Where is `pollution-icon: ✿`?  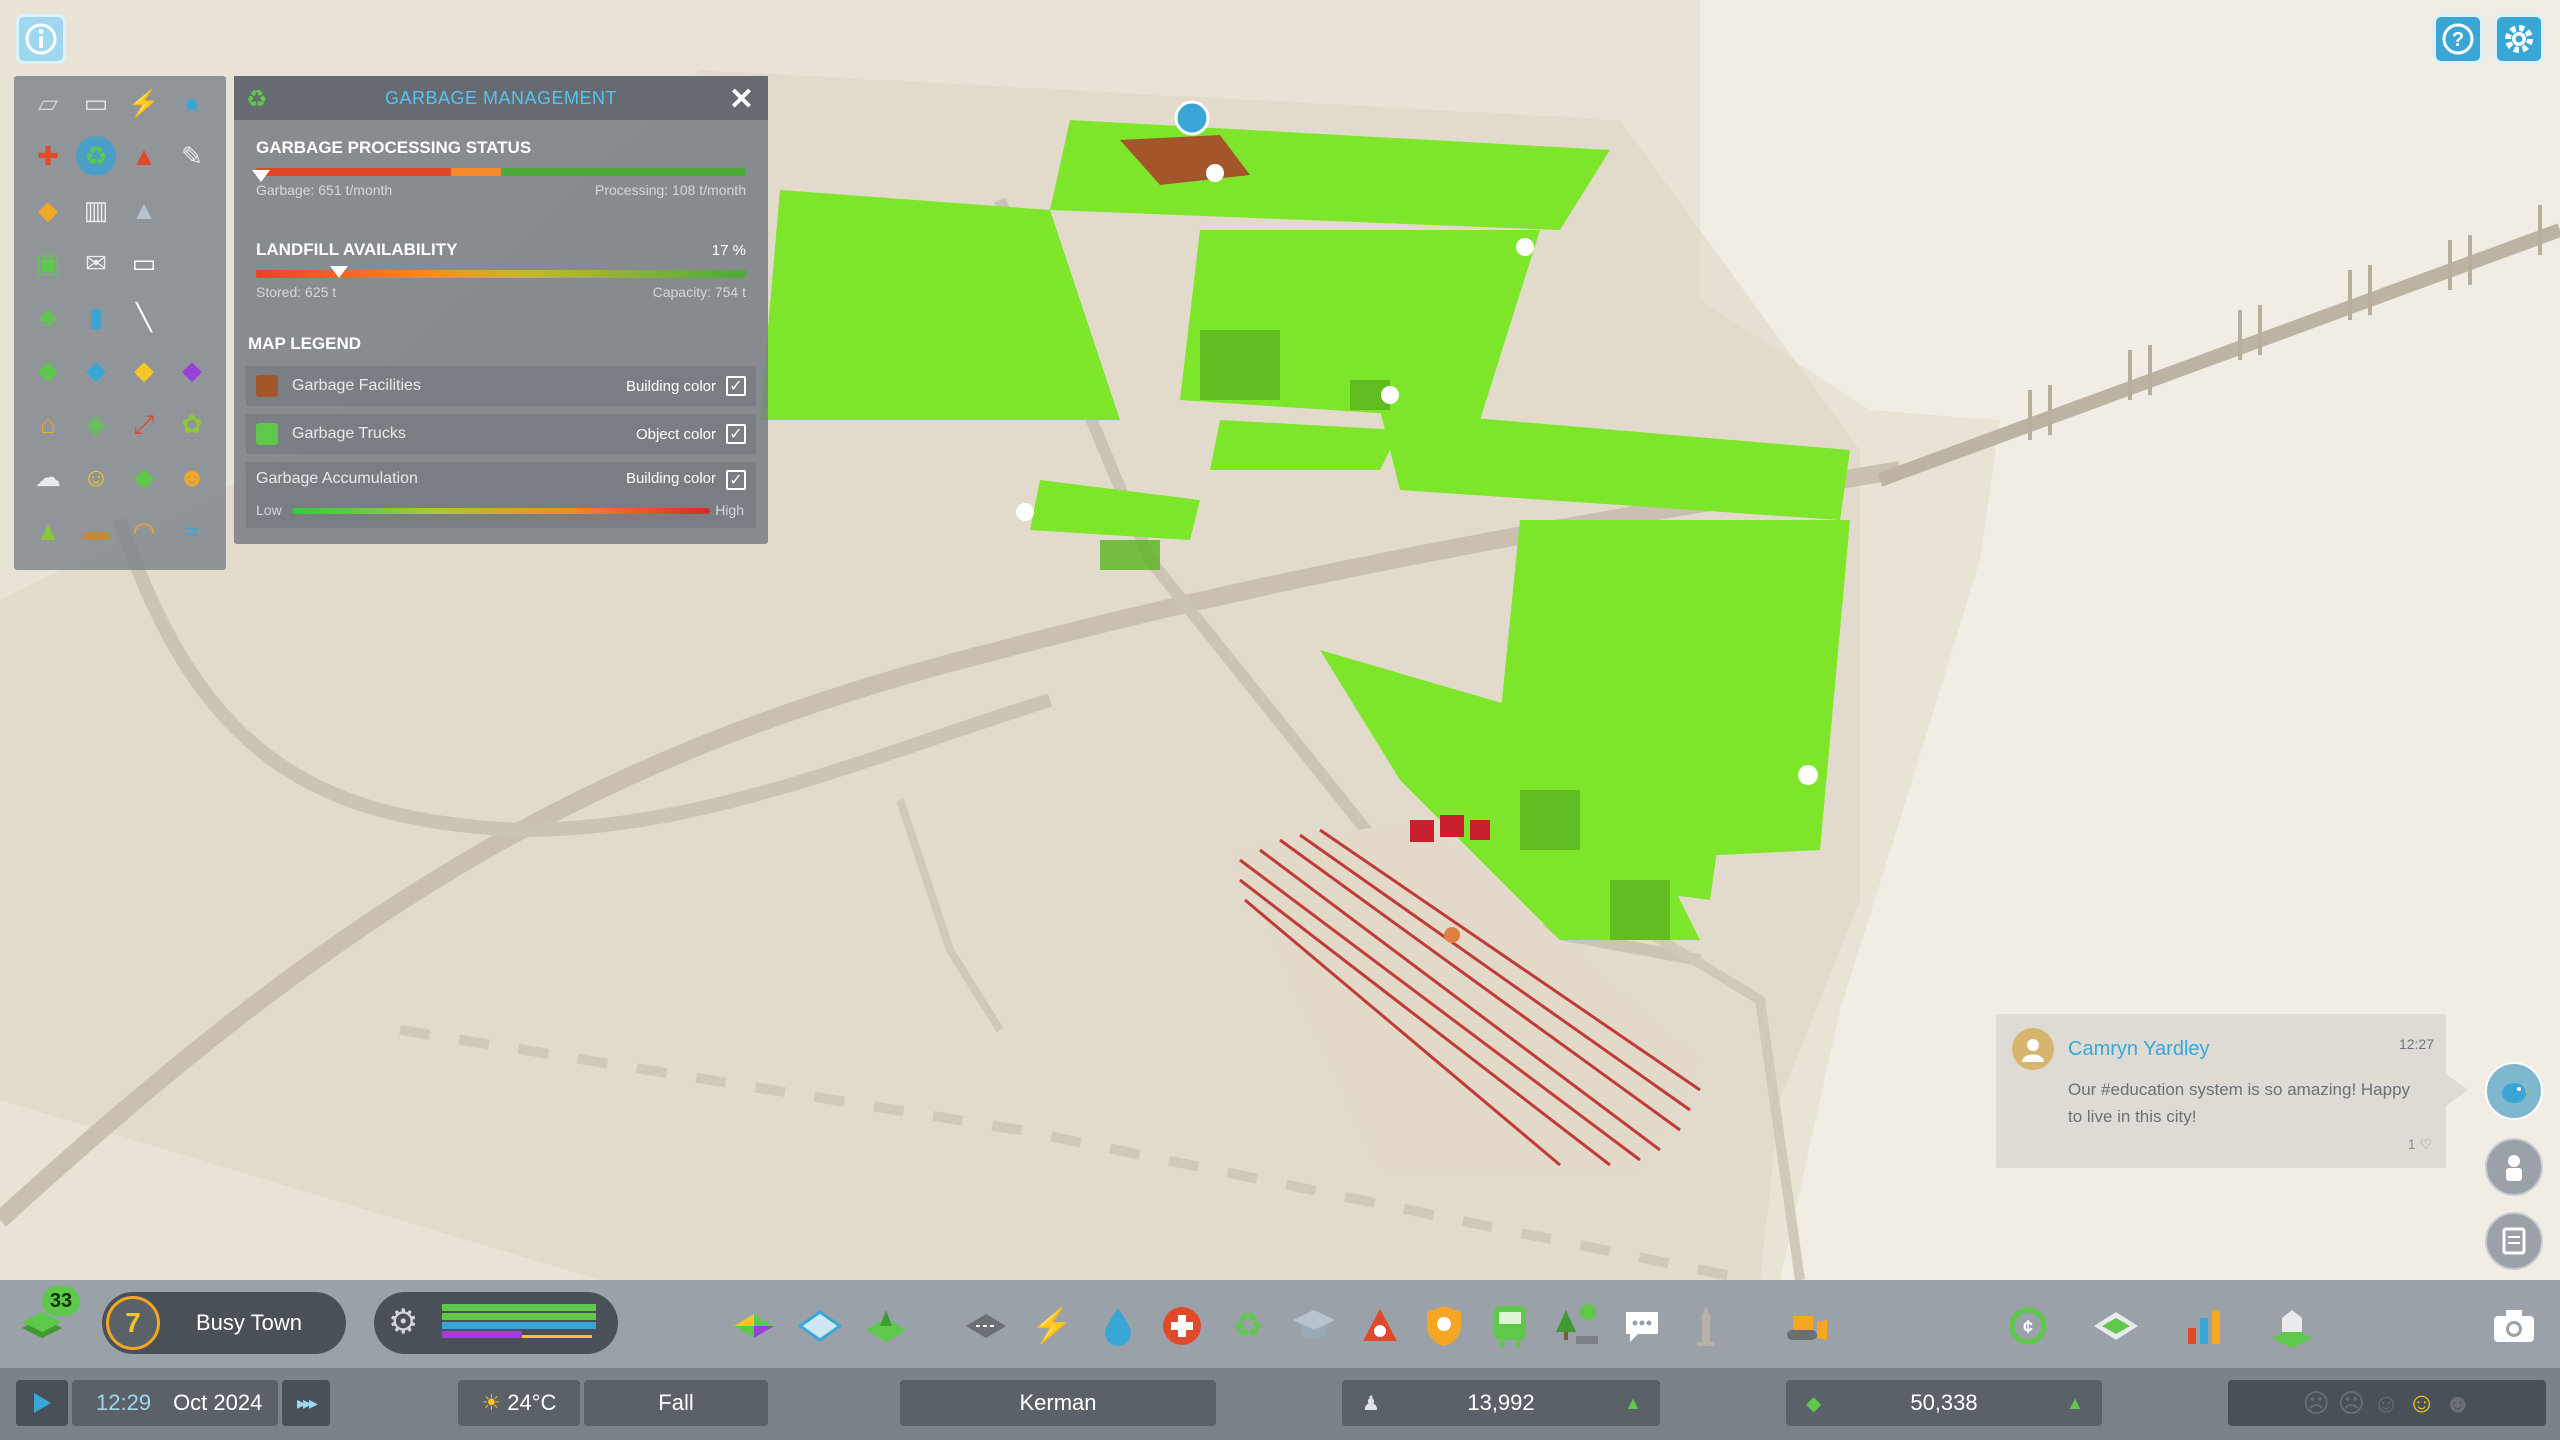 pollution-icon: ✿ is located at coordinates (192, 424).